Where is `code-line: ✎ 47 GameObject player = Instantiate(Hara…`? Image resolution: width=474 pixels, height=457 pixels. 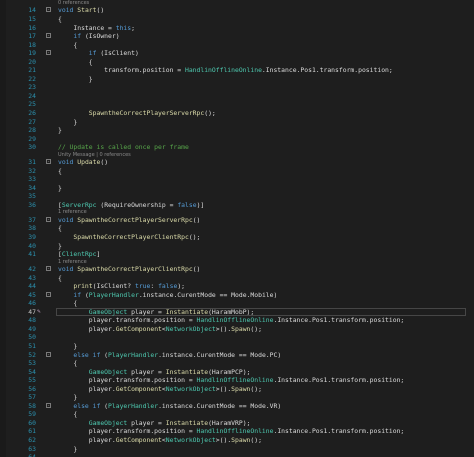 code-line: ✎ 47 GameObject player = Instantiate(Hara… is located at coordinates (237, 312).